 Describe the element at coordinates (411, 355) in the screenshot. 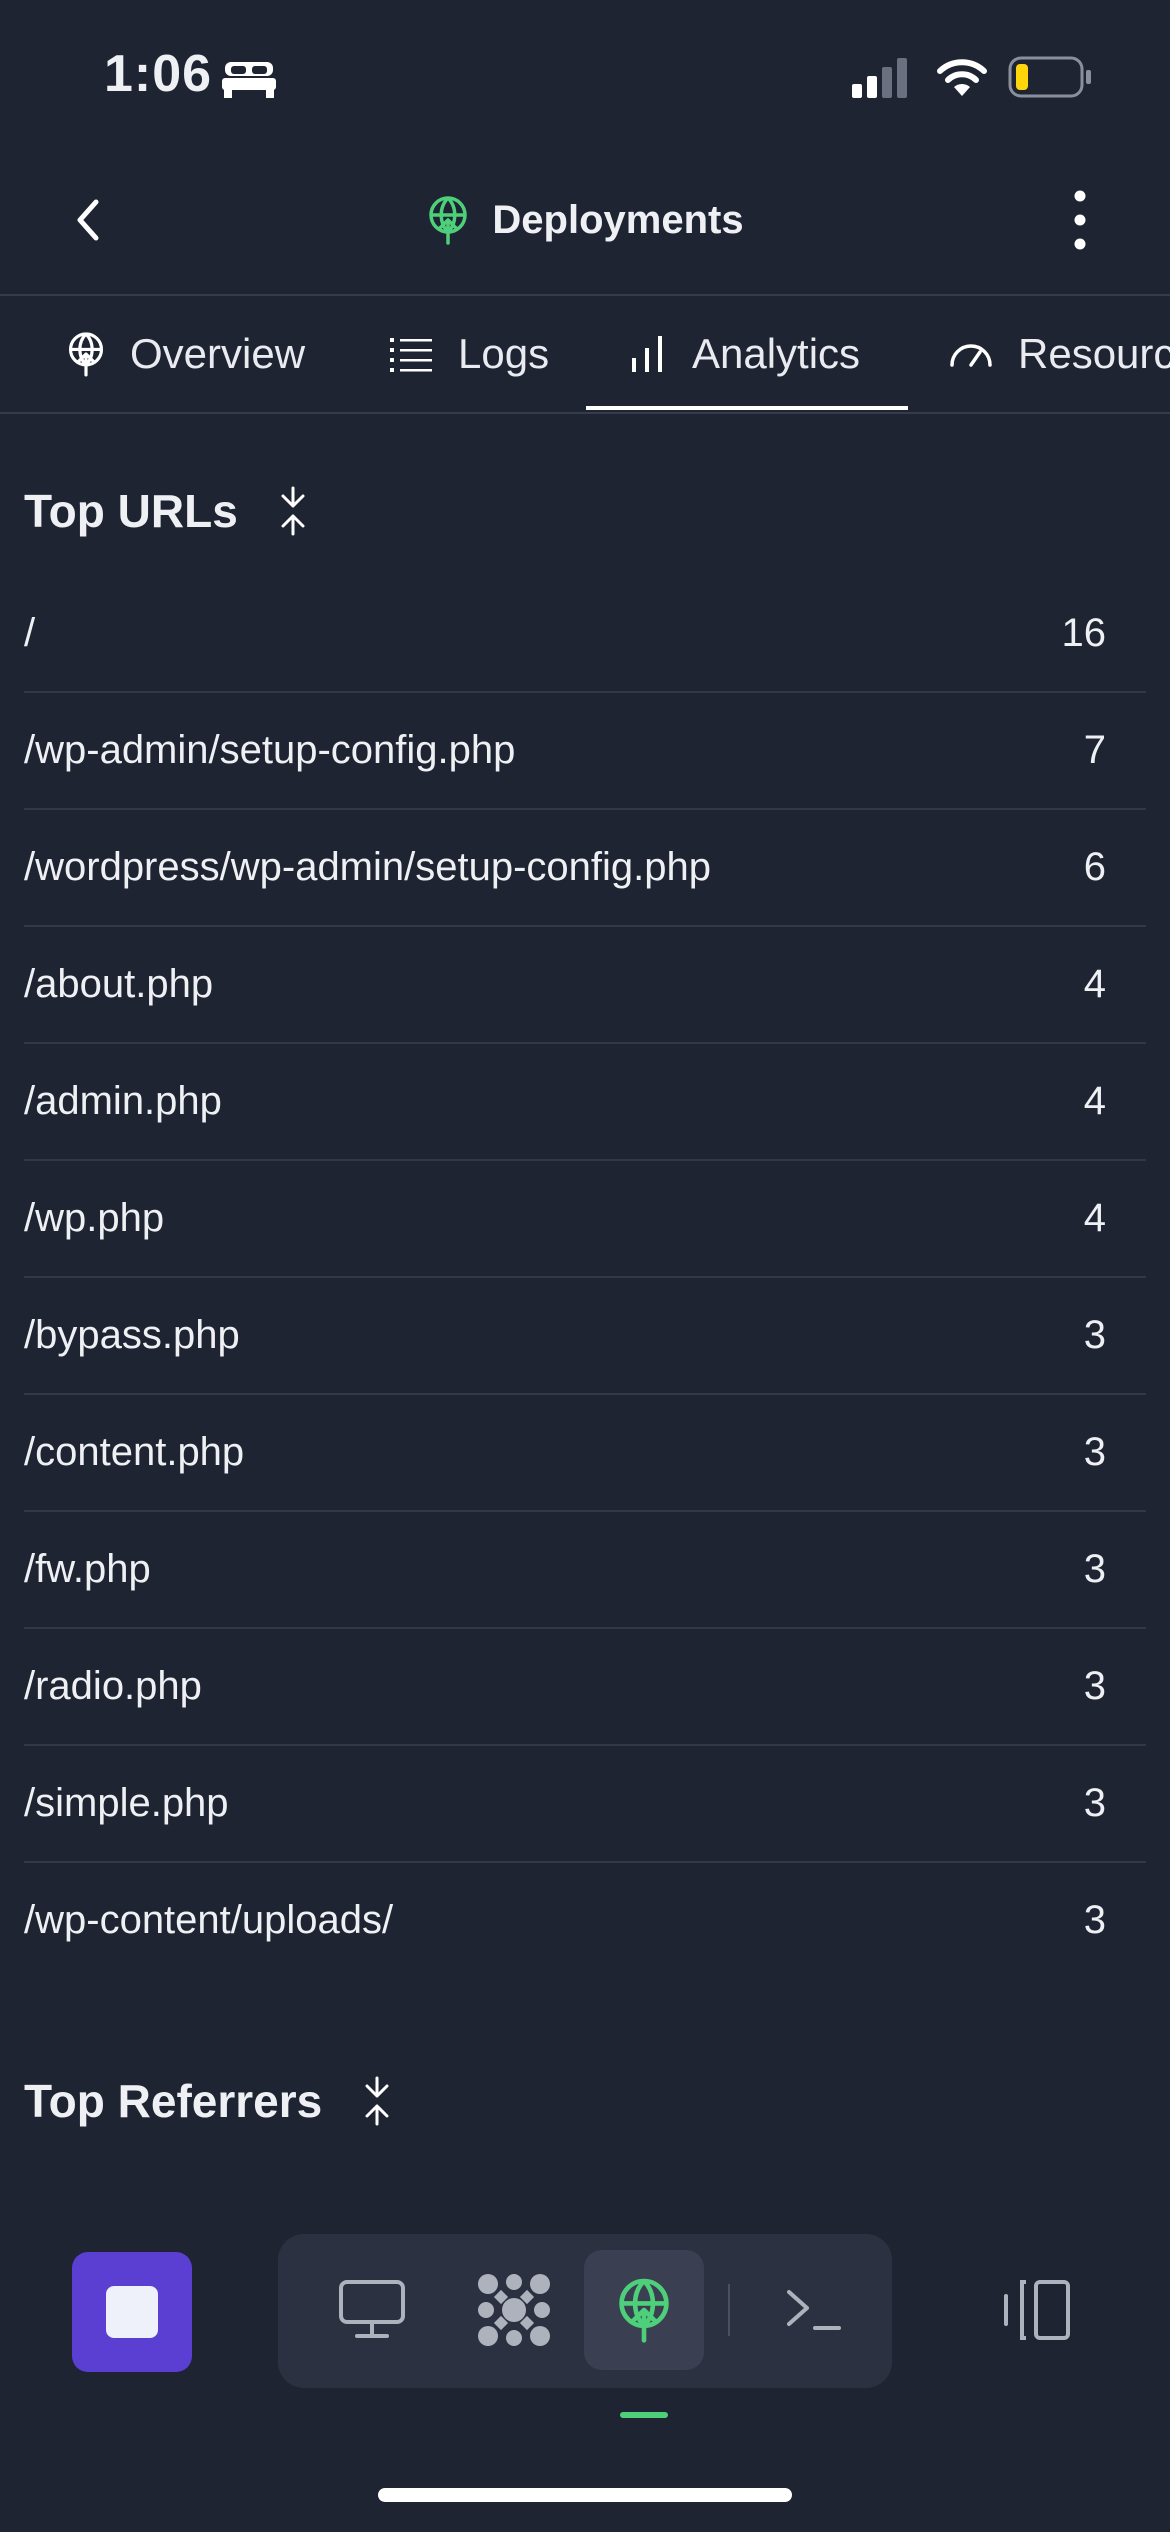

I see `list-icon` at that location.